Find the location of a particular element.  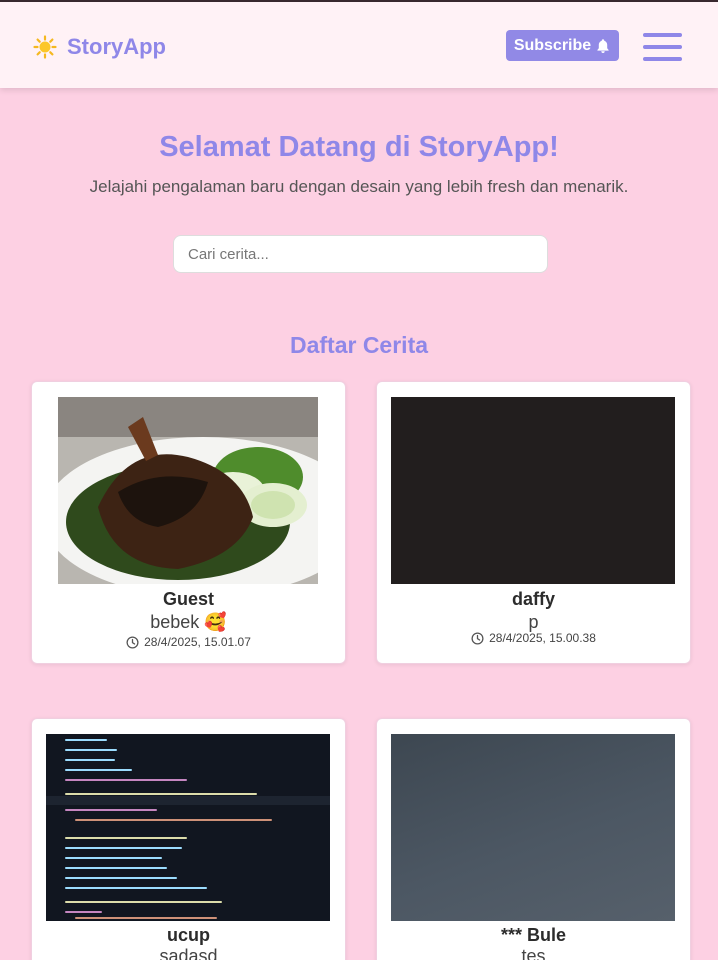

story-meta: 28/4/2025, 15.01.07 is located at coordinates (188, 642).